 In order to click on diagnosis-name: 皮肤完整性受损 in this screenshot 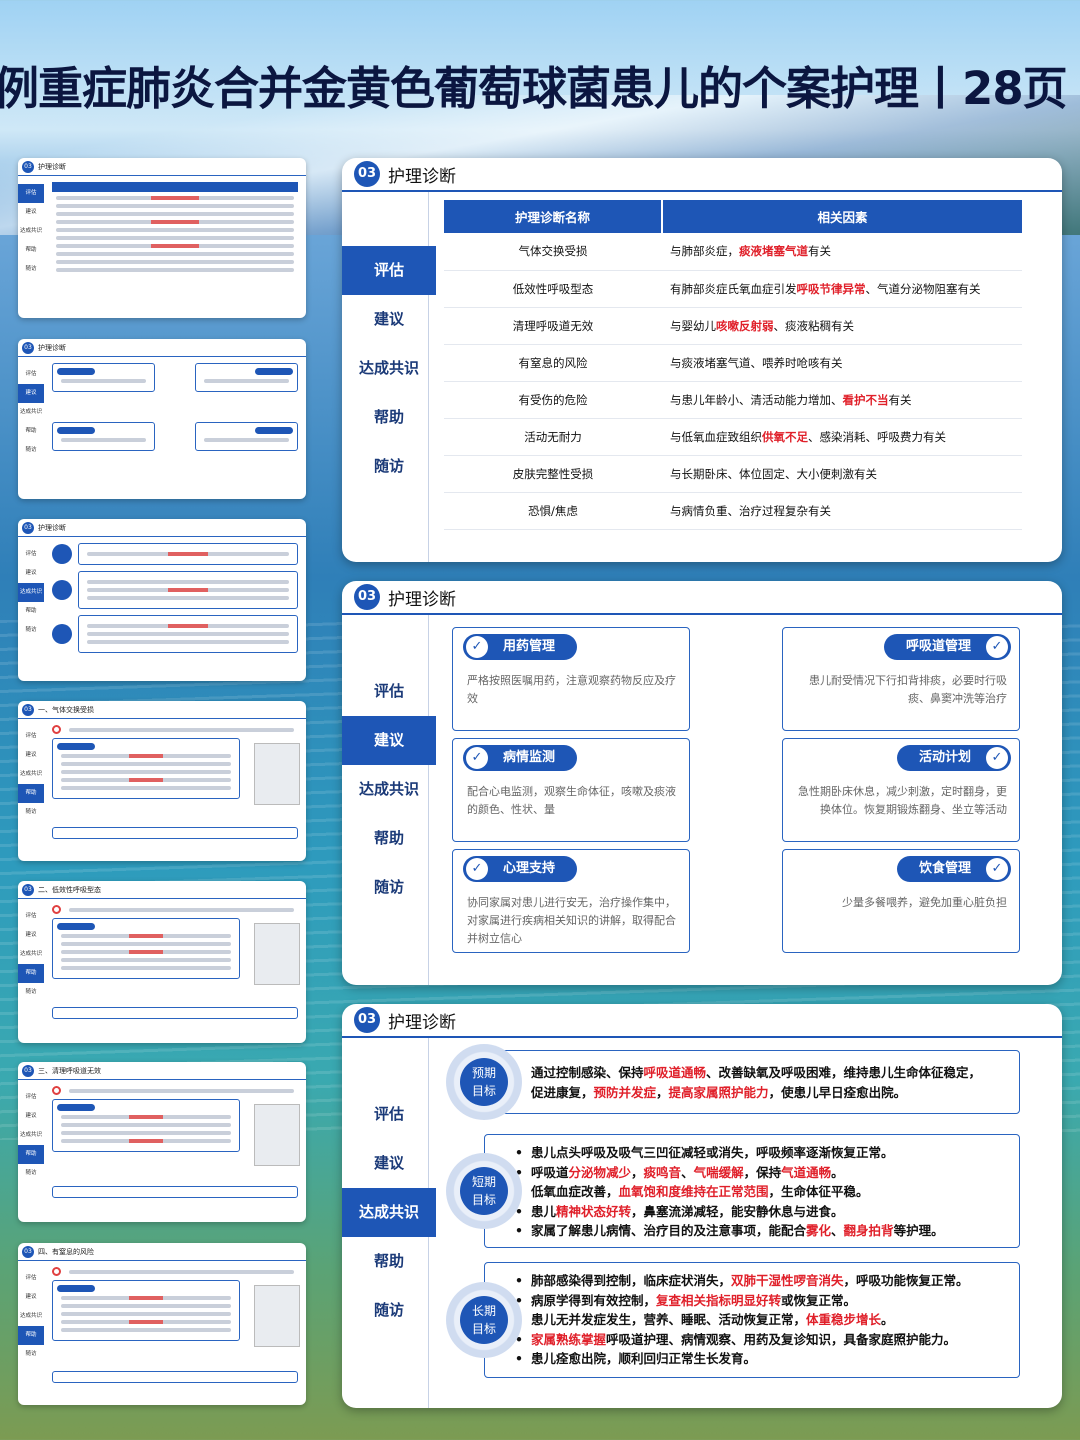, I will do `click(553, 474)`.